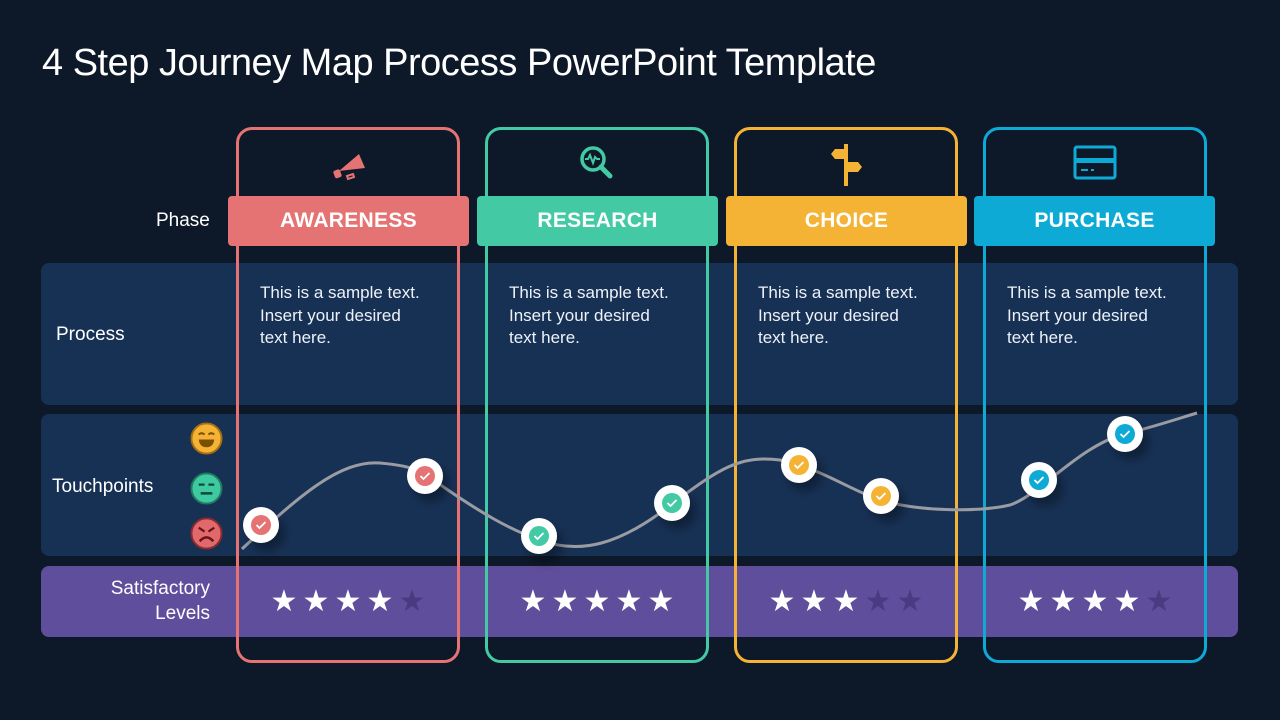 Image resolution: width=1280 pixels, height=720 pixels. Describe the element at coordinates (183, 220) in the screenshot. I see `phase-row-label: Phase` at that location.